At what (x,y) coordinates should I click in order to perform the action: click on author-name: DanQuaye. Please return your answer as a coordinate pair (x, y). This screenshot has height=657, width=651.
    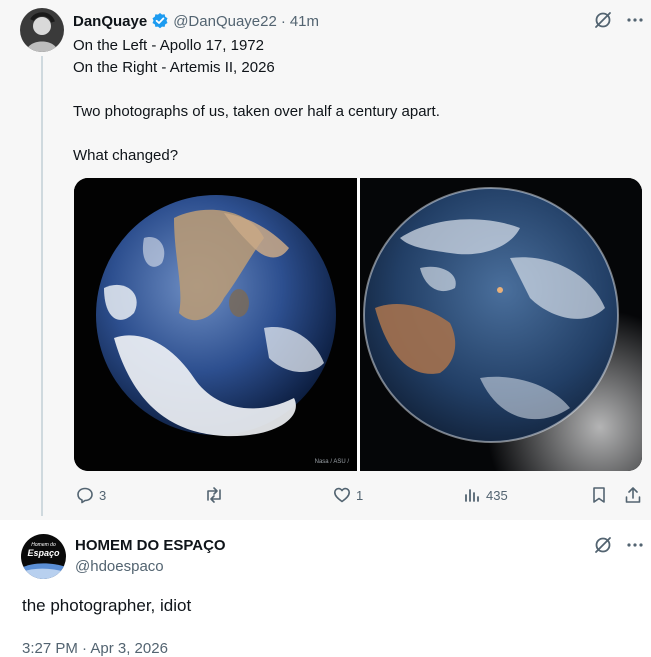
    Looking at the image, I should click on (110, 21).